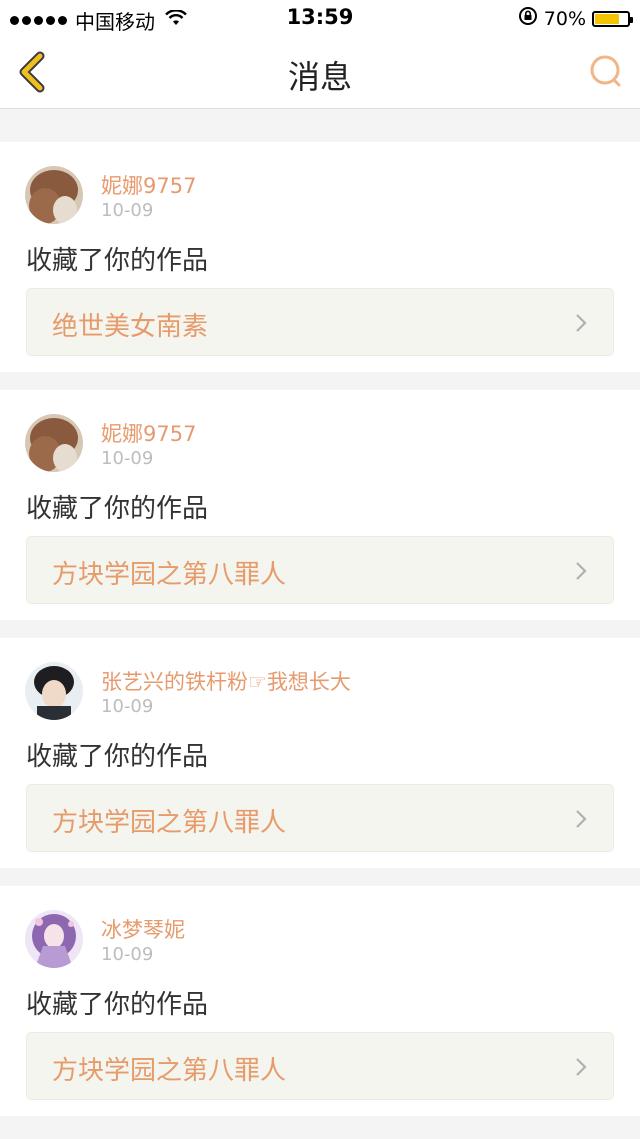 Image resolution: width=640 pixels, height=1139 pixels. I want to click on battery-group: 70%, so click(575, 18).